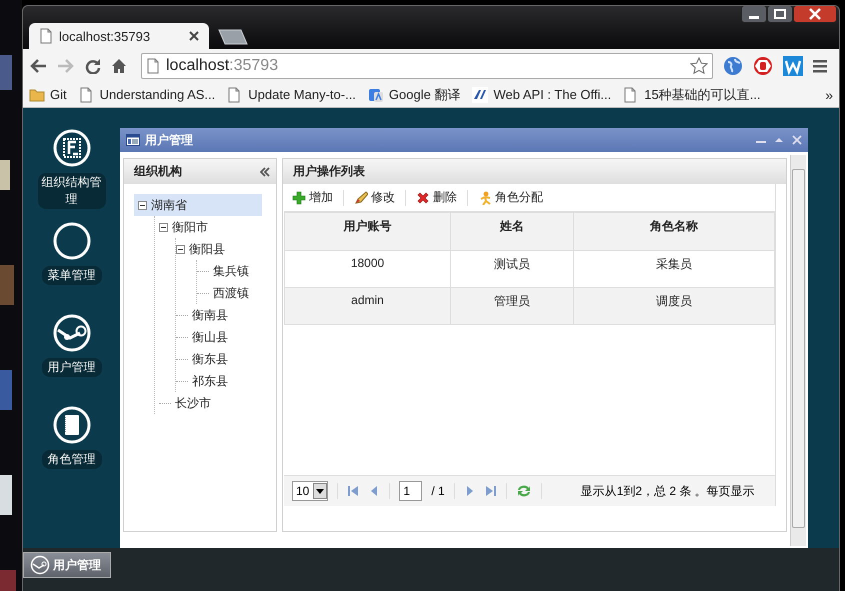  I want to click on table-cell: 管理员, so click(512, 306).